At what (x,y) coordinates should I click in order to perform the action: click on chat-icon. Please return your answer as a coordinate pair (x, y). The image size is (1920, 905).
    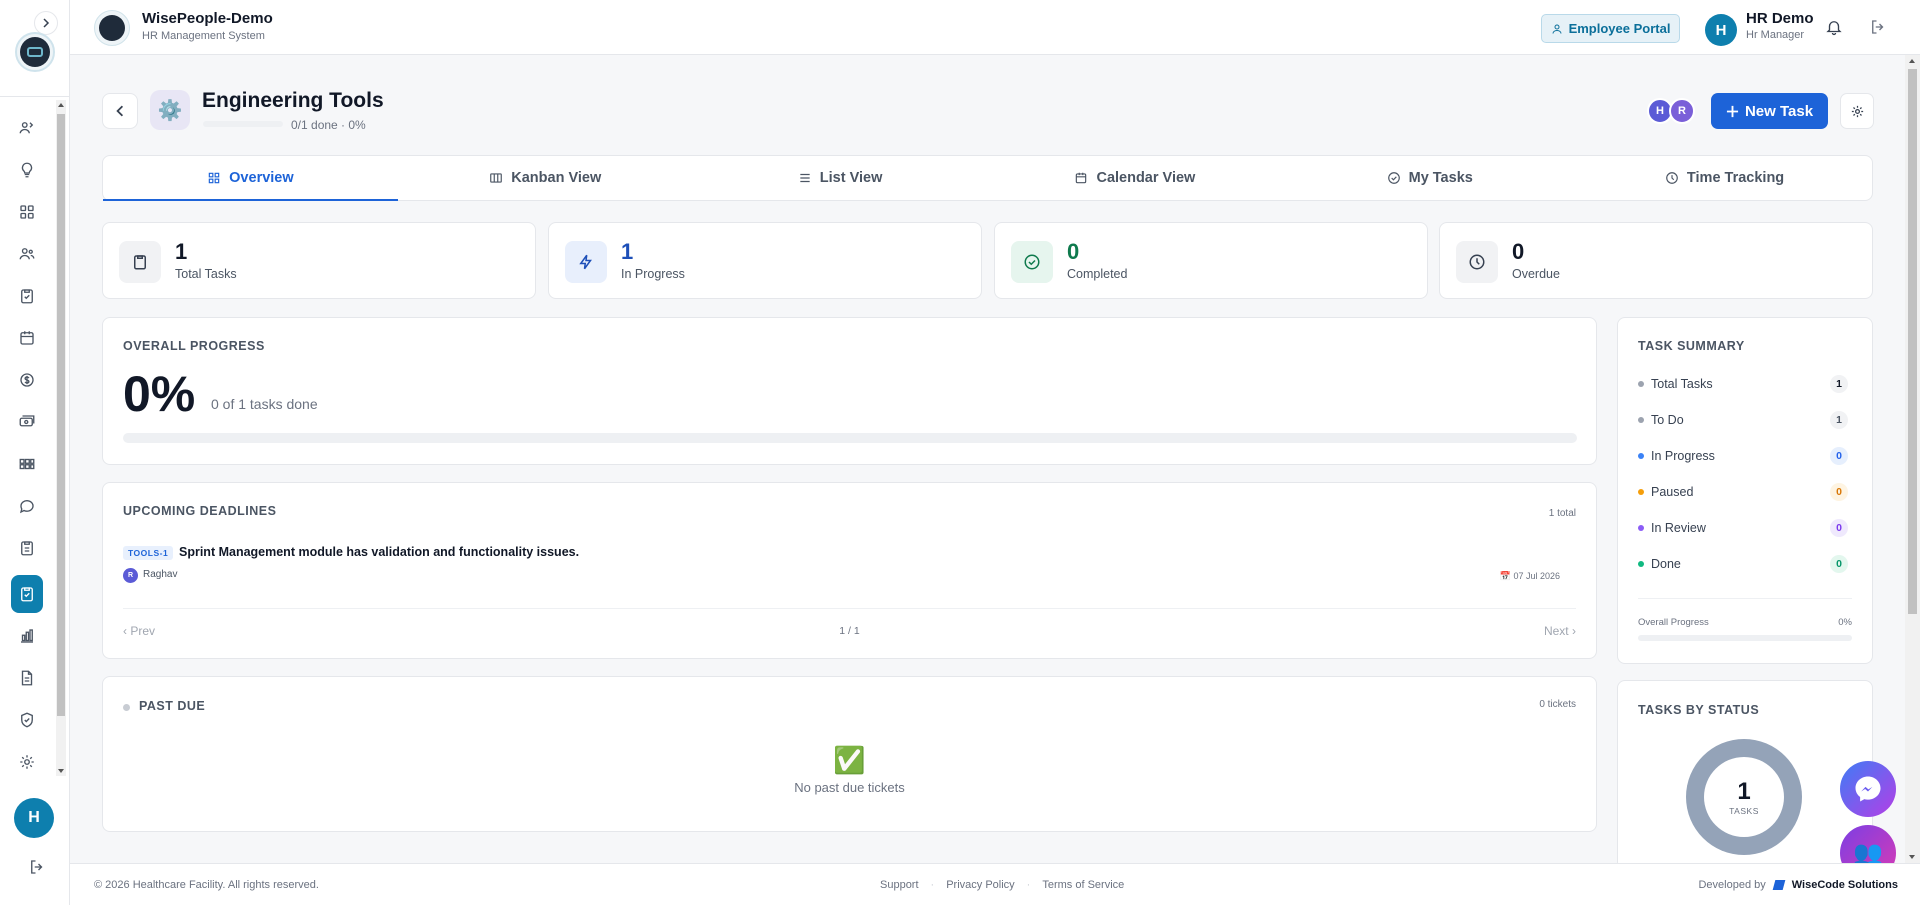
    Looking at the image, I should click on (26, 507).